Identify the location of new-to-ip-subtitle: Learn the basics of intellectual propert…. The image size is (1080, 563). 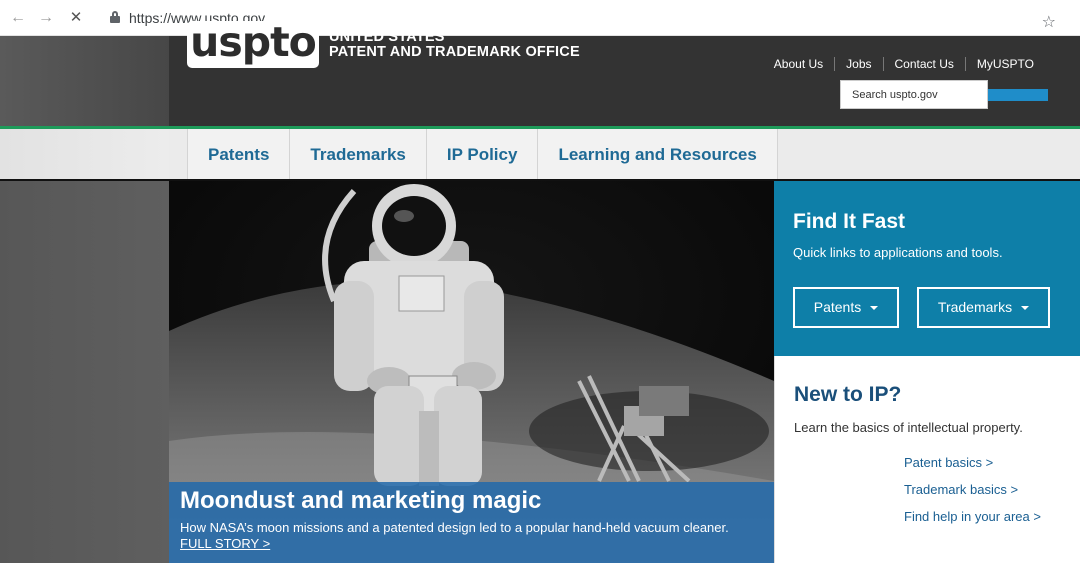
(908, 427).